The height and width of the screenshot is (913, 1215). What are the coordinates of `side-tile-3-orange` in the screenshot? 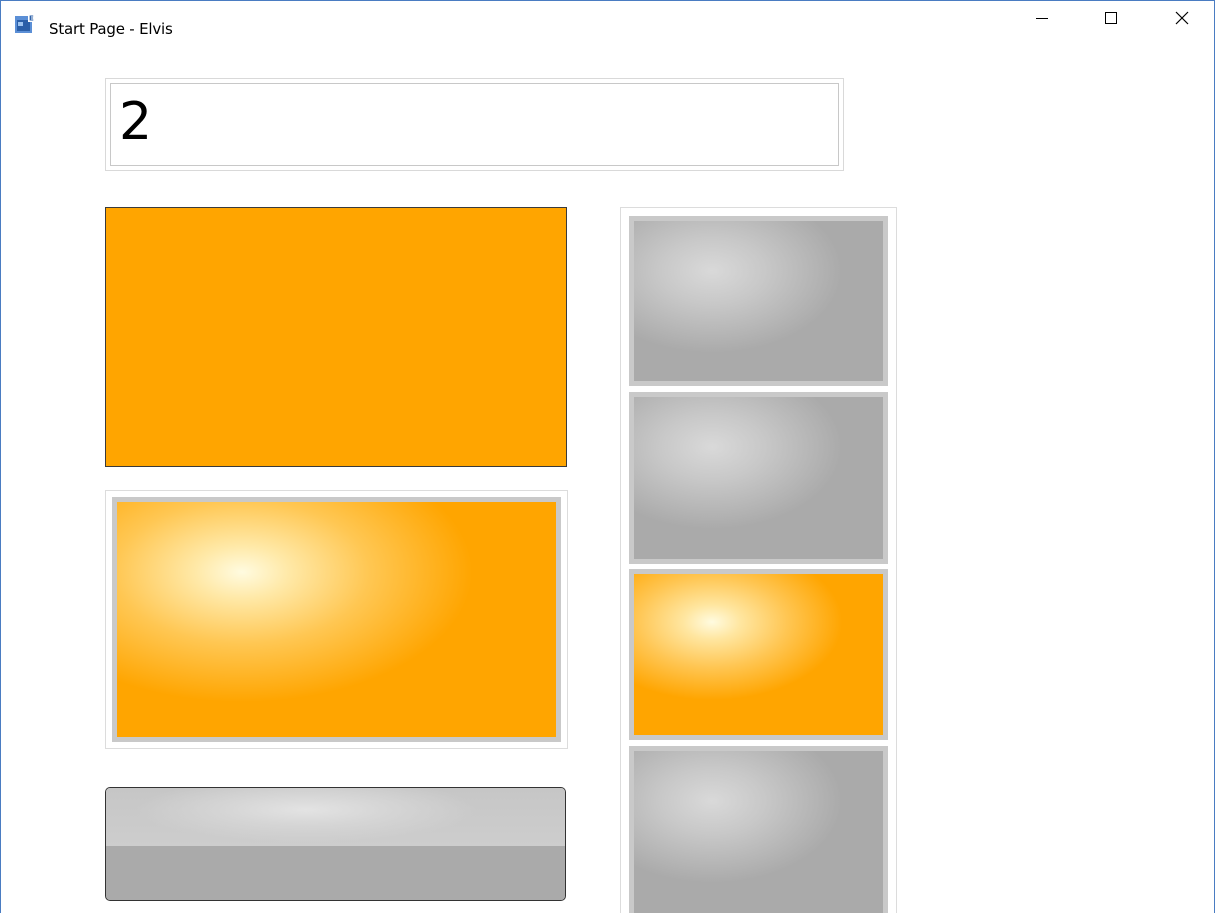 It's located at (758, 654).